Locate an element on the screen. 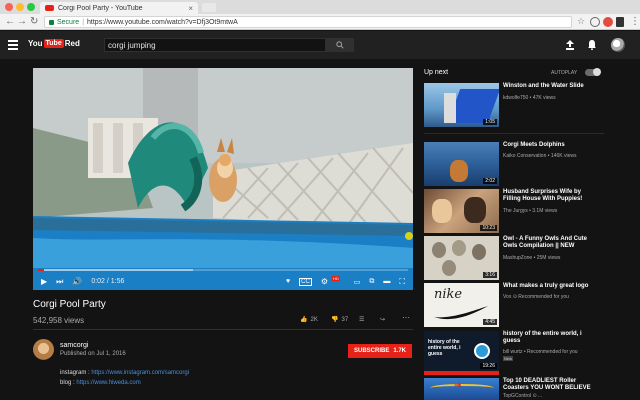  thumbnail: 1:05 is located at coordinates (461, 105).